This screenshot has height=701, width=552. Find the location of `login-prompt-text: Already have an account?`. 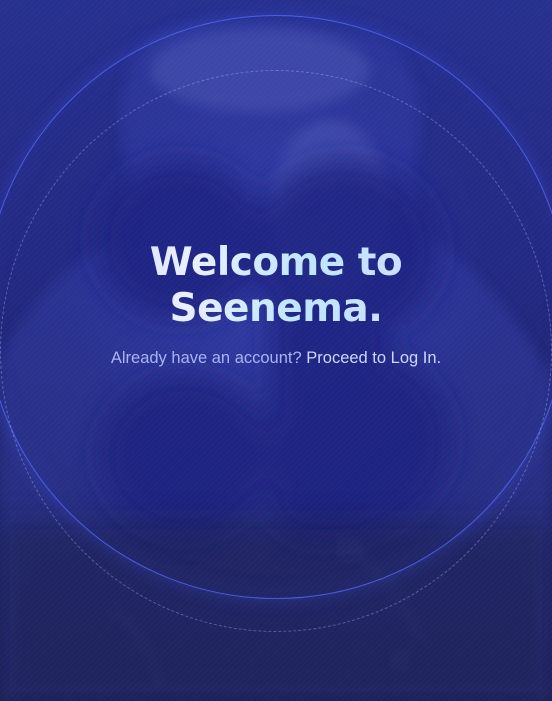

login-prompt-text: Already have an account? is located at coordinates (206, 358).